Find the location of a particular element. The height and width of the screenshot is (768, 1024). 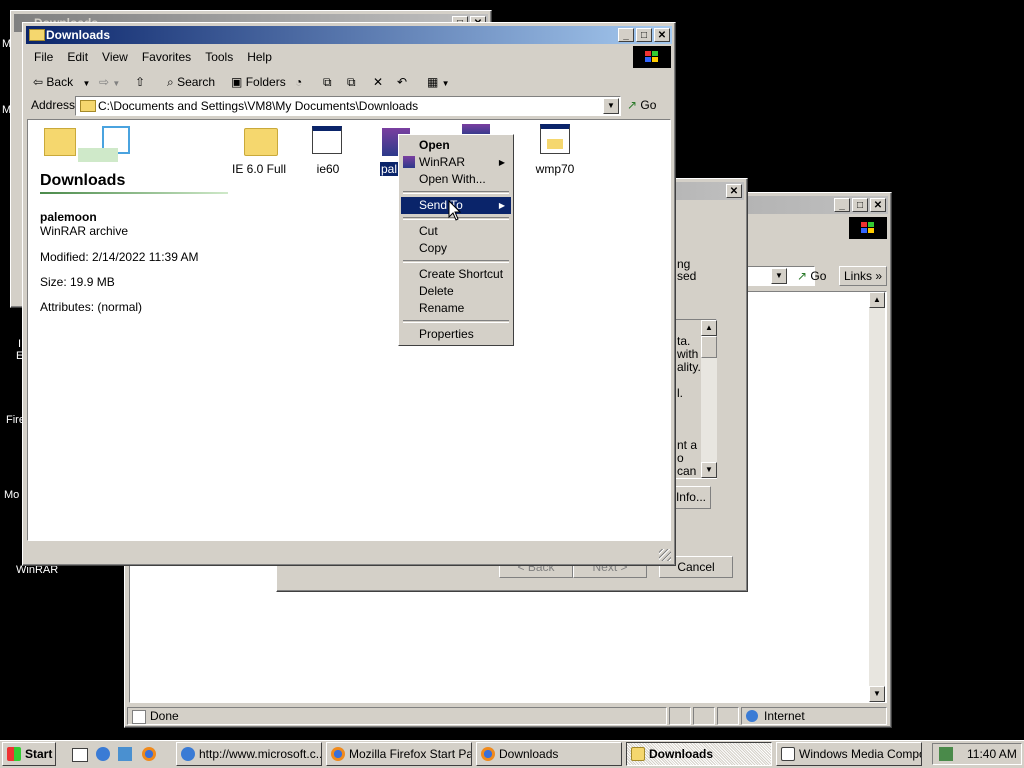

file-item-wmp70: wmp70 is located at coordinates (555, 150).